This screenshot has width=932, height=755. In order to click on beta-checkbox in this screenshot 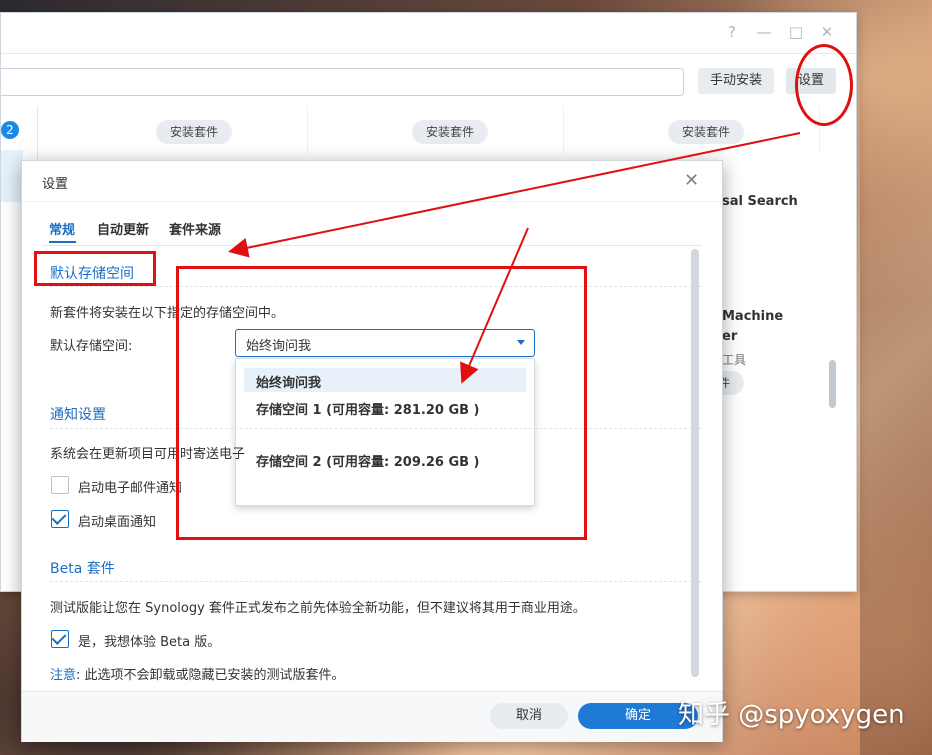, I will do `click(60, 639)`.